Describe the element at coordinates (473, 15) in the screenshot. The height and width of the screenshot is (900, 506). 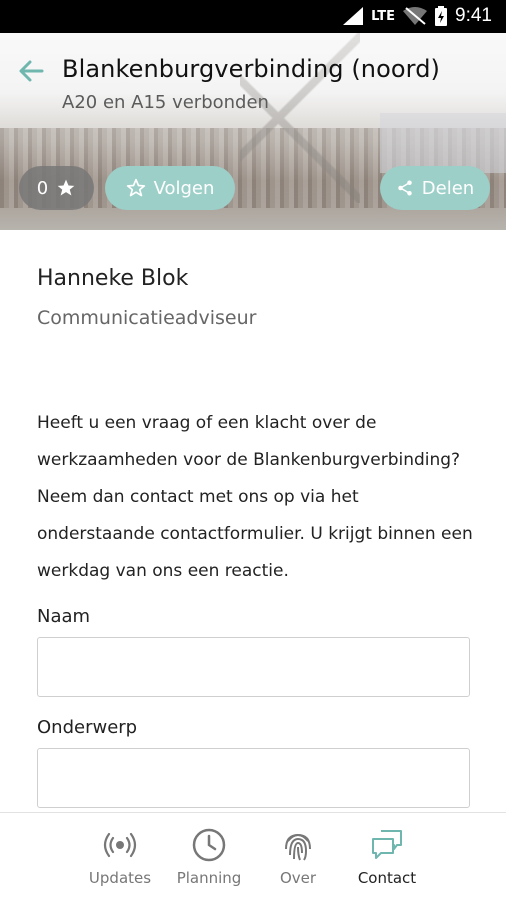
I see `clock: 9:41` at that location.